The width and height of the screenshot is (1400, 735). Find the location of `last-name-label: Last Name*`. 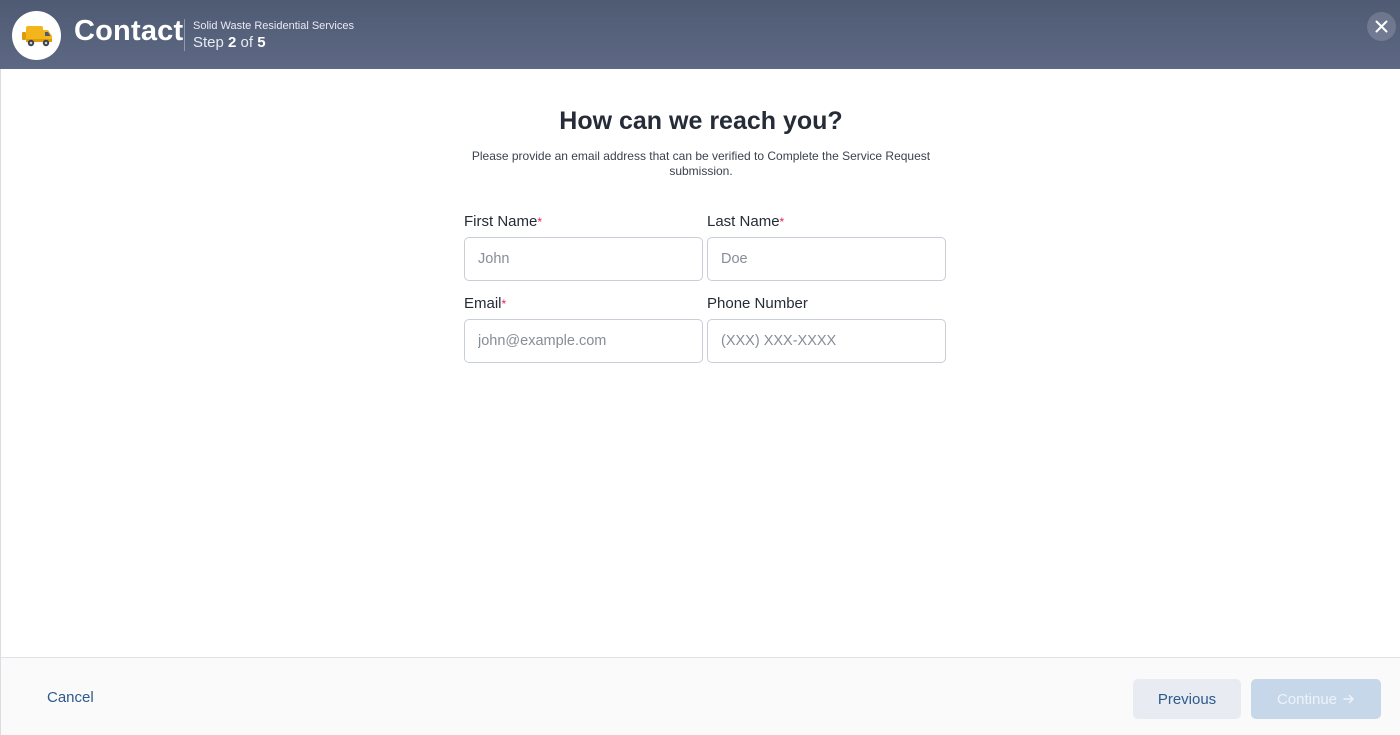

last-name-label: Last Name* is located at coordinates (826, 222).